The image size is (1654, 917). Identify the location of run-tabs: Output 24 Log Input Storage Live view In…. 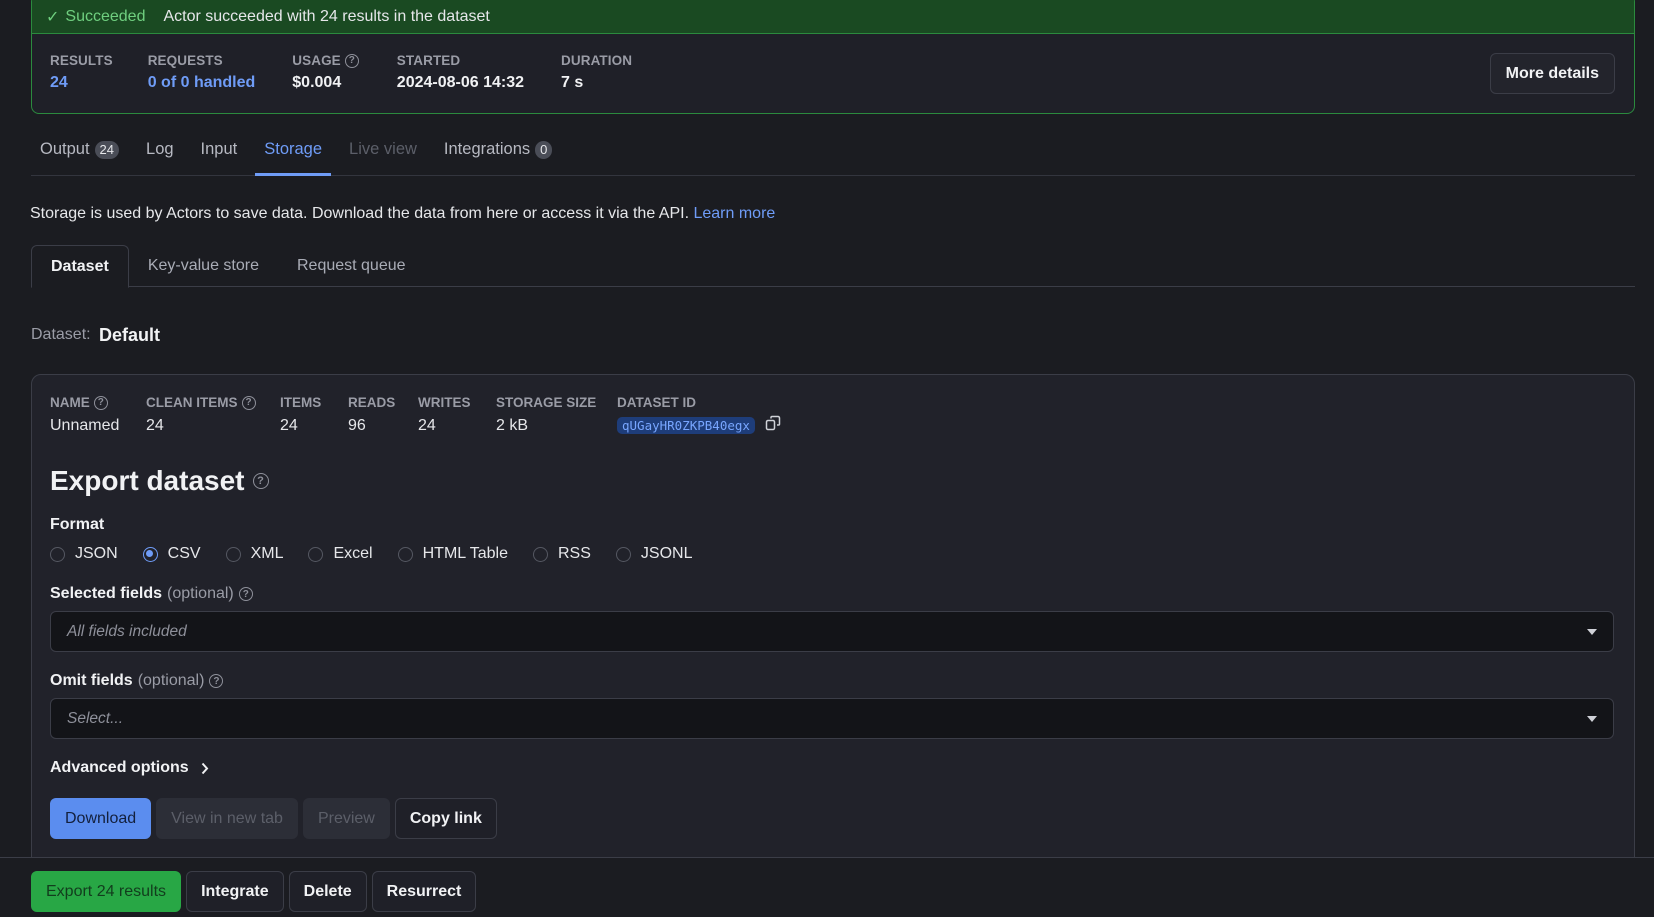
(833, 153).